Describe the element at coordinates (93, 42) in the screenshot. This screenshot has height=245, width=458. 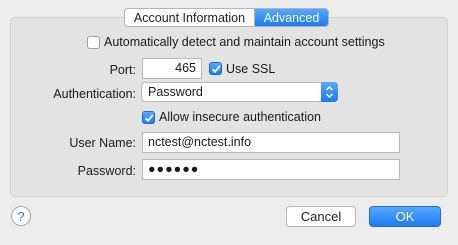
I see `auto-detect-checkbox` at that location.